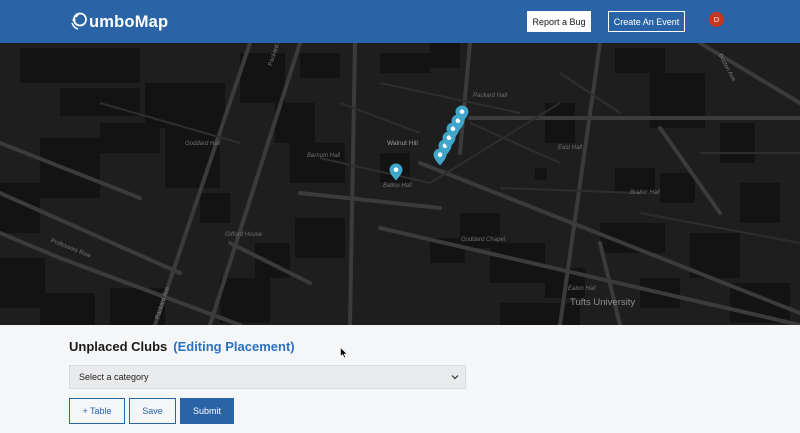 Image resolution: width=800 pixels, height=433 pixels. What do you see at coordinates (646, 21) in the screenshot?
I see `create-event-button: Create An Event` at bounding box center [646, 21].